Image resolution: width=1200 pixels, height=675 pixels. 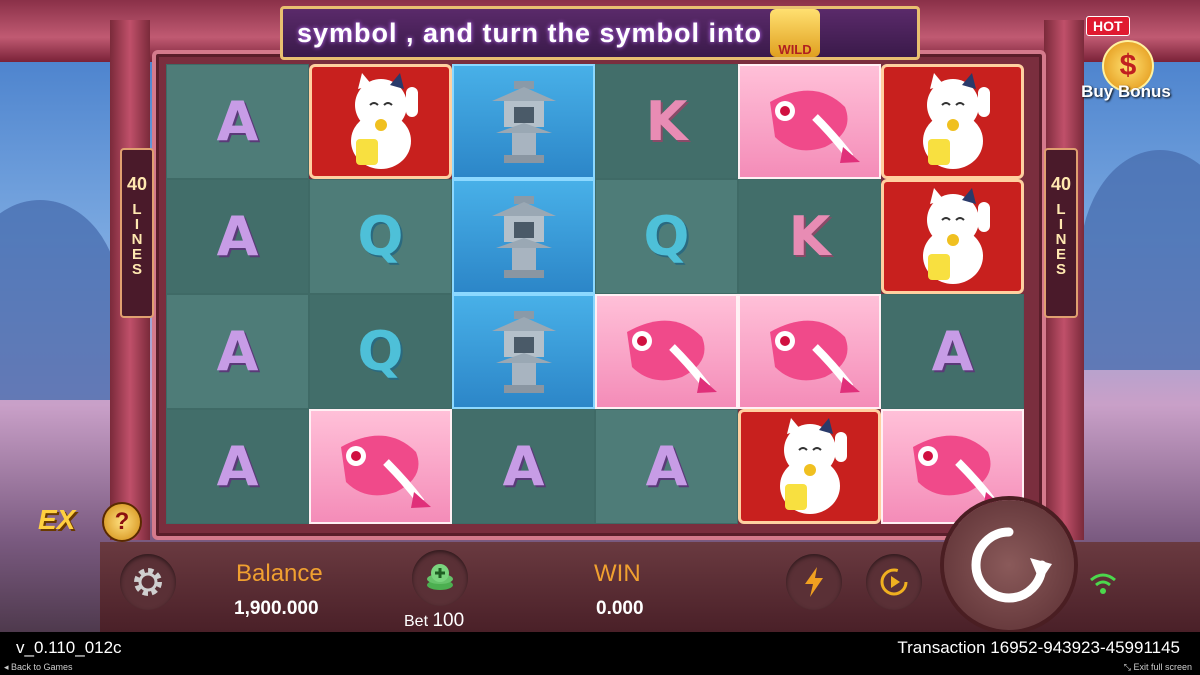 I want to click on bet-word: Bet, so click(x=416, y=621).